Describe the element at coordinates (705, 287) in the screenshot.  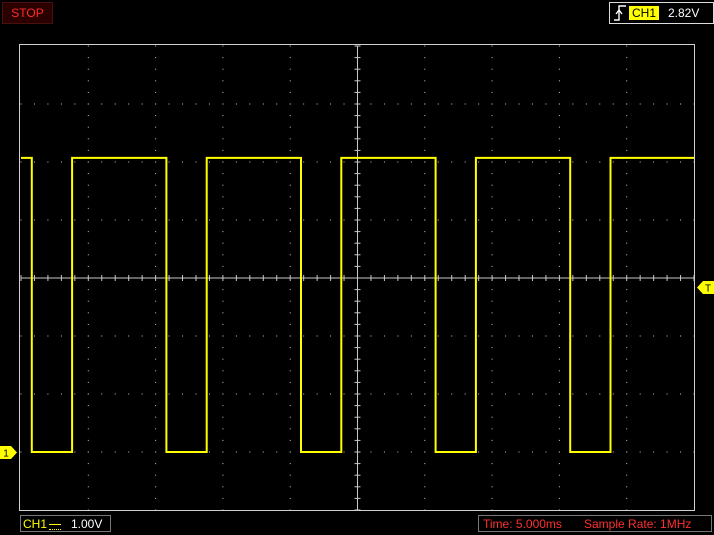
I see `trigger-level-marker: T` at that location.